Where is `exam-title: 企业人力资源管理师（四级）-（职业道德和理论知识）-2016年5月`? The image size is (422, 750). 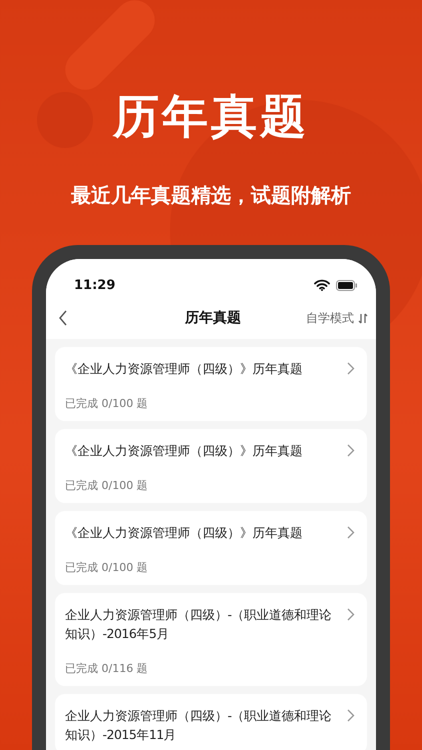 exam-title: 企业人力资源管理师（四级）-（职业道德和理论知识）-2016年5月 is located at coordinates (199, 624).